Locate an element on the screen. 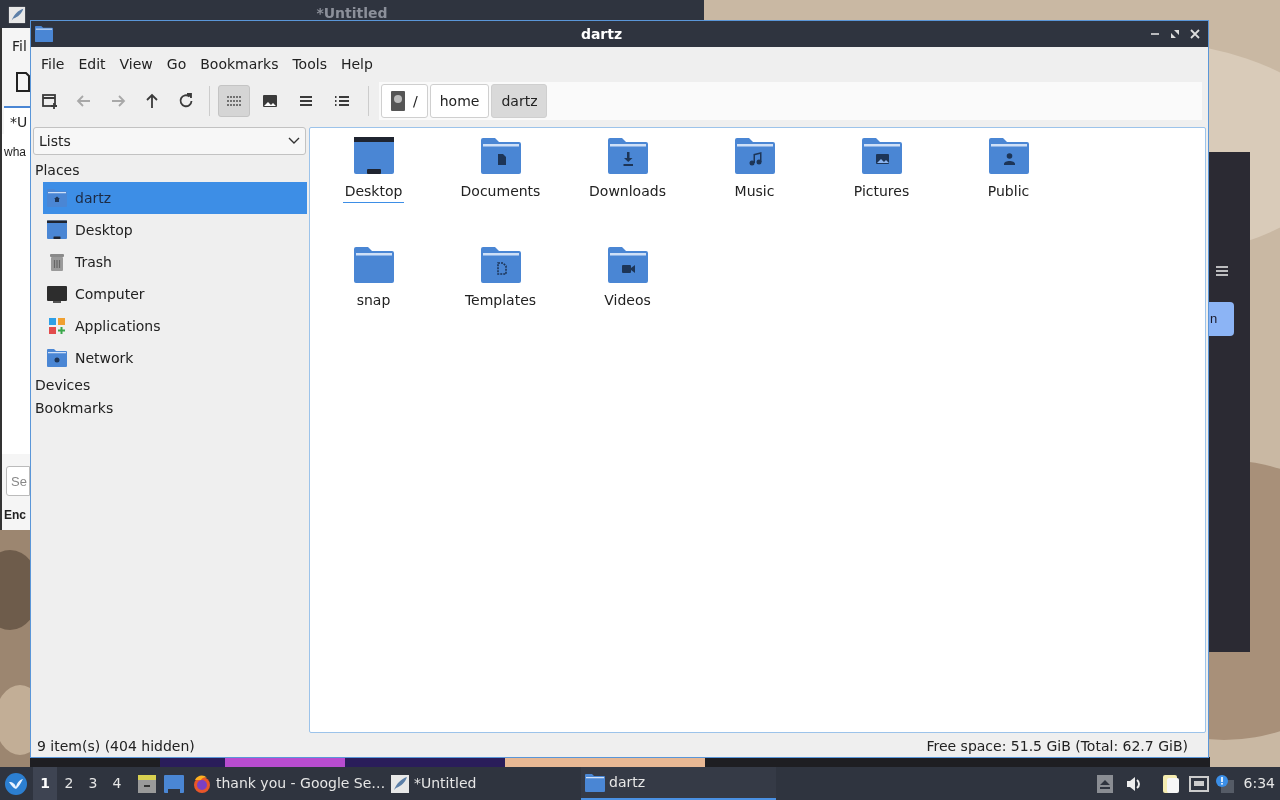  menu-item: Fil is located at coordinates (19, 46).